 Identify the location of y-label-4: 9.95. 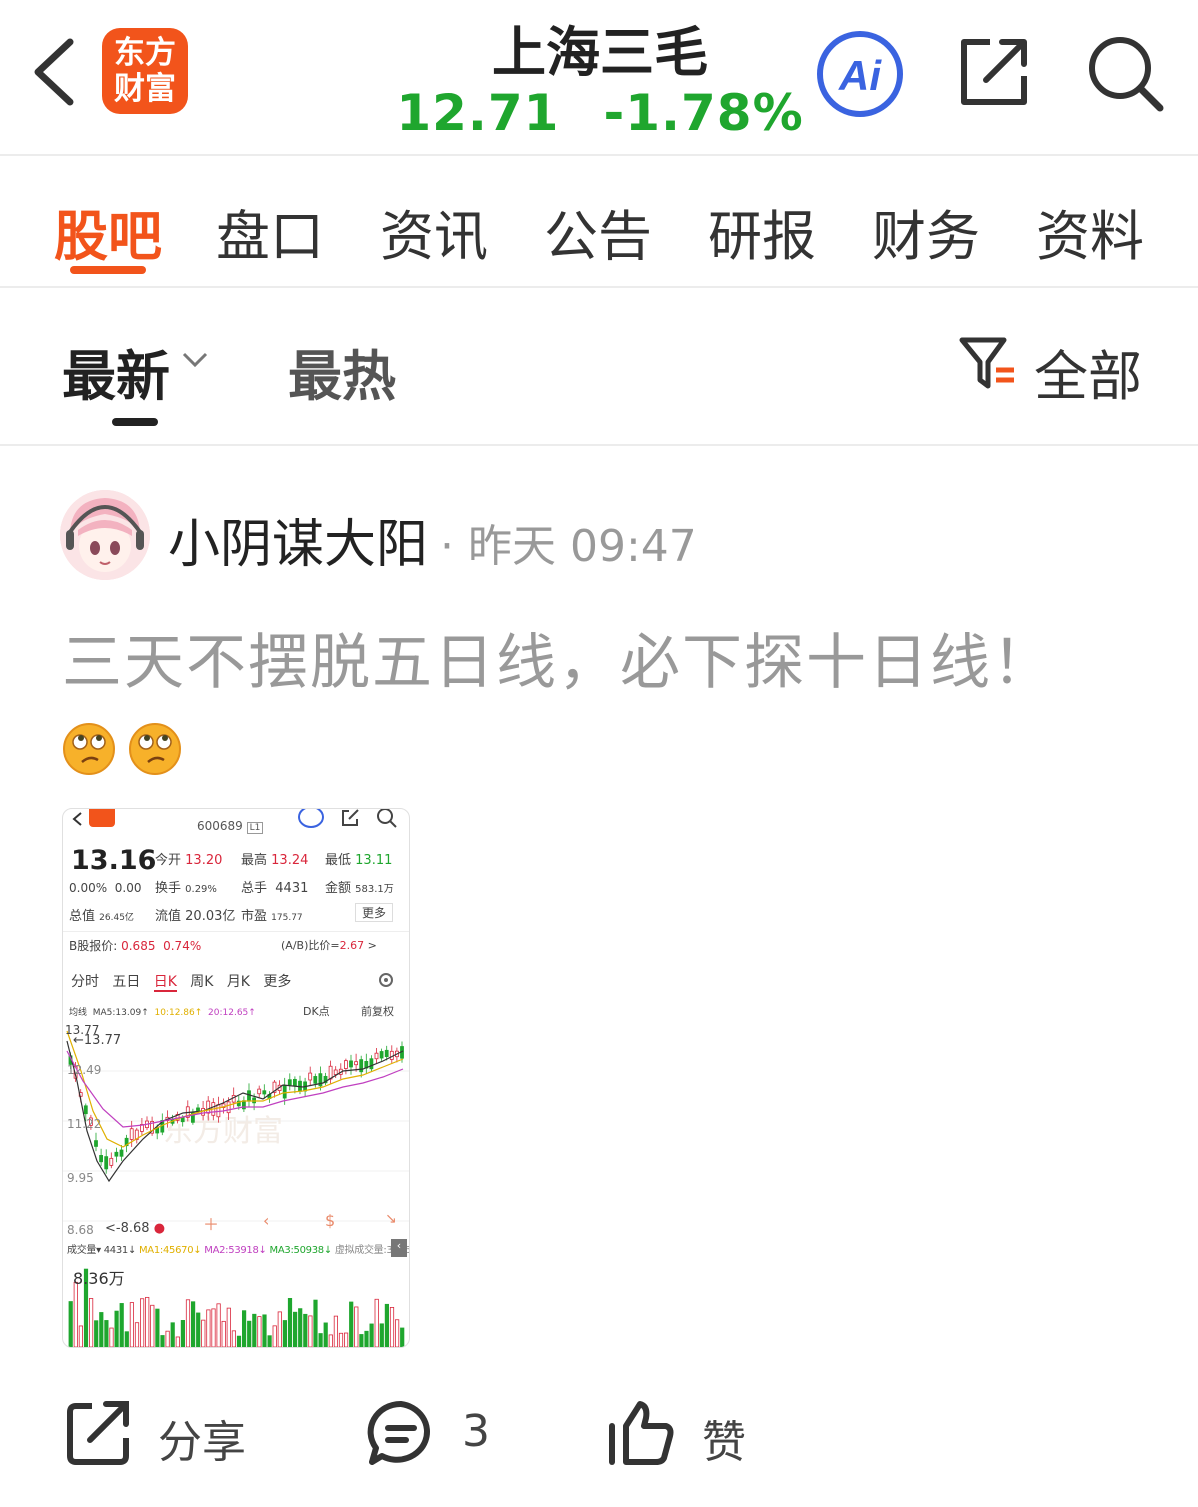
(80, 1178).